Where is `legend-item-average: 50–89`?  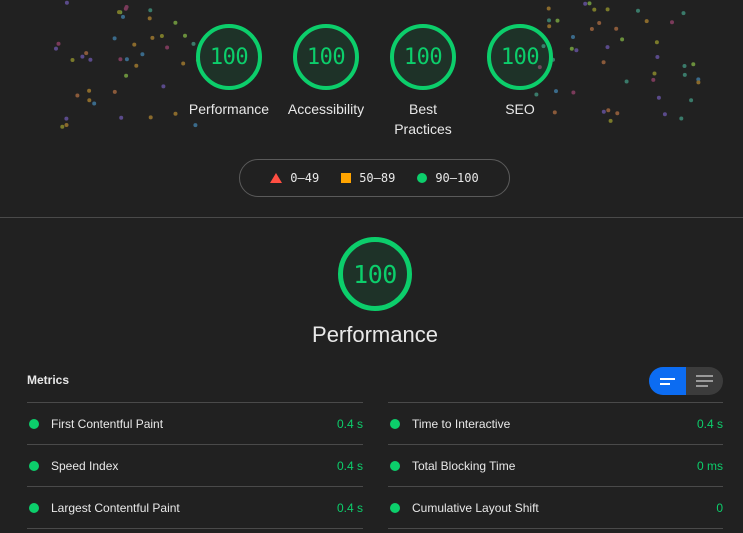
legend-item-average: 50–89 is located at coordinates (368, 178).